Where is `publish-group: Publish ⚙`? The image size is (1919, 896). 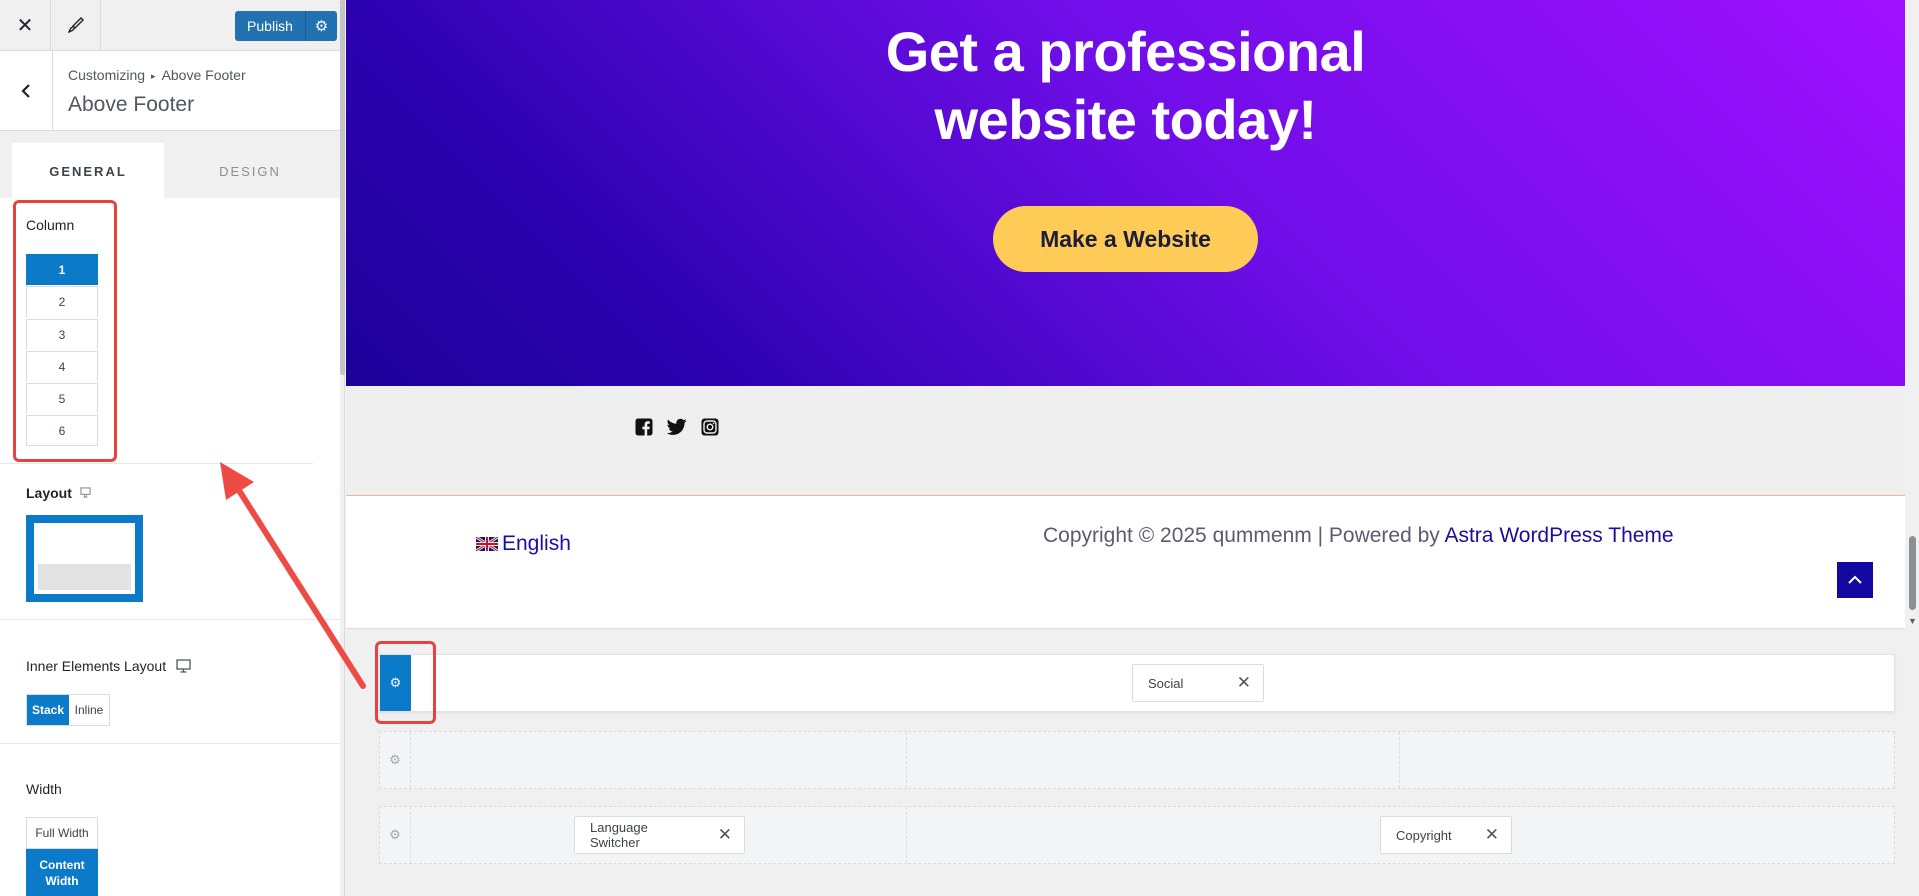
publish-group: Publish ⚙ is located at coordinates (286, 26).